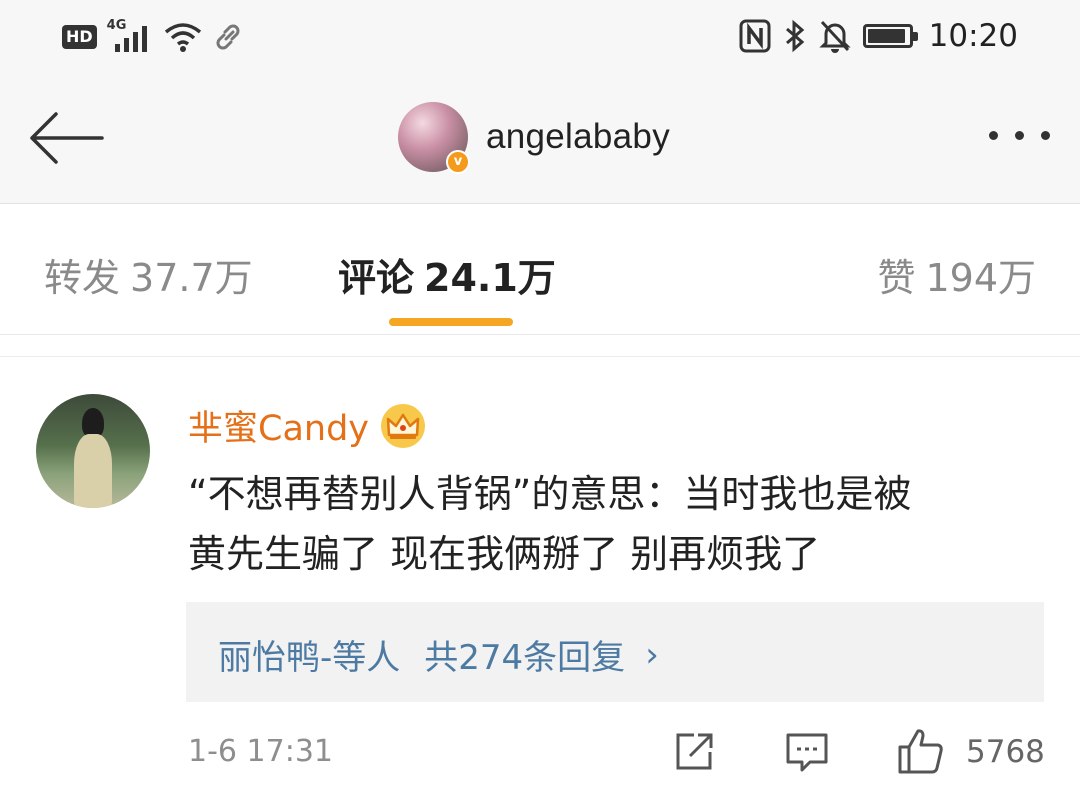 The height and width of the screenshot is (789, 1080). Describe the element at coordinates (182, 37) in the screenshot. I see `wifi-icon` at that location.